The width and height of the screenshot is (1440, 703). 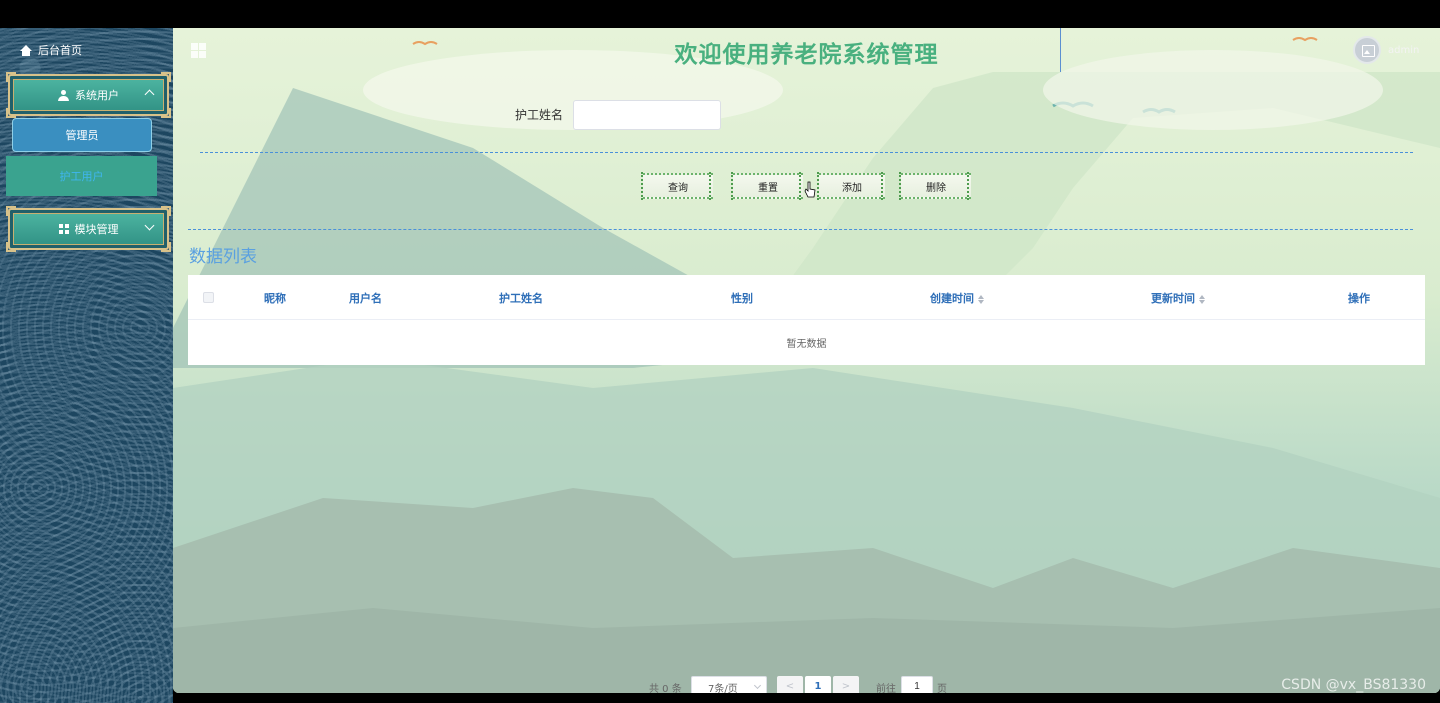 What do you see at coordinates (1403, 50) in the screenshot?
I see `username: admin` at bounding box center [1403, 50].